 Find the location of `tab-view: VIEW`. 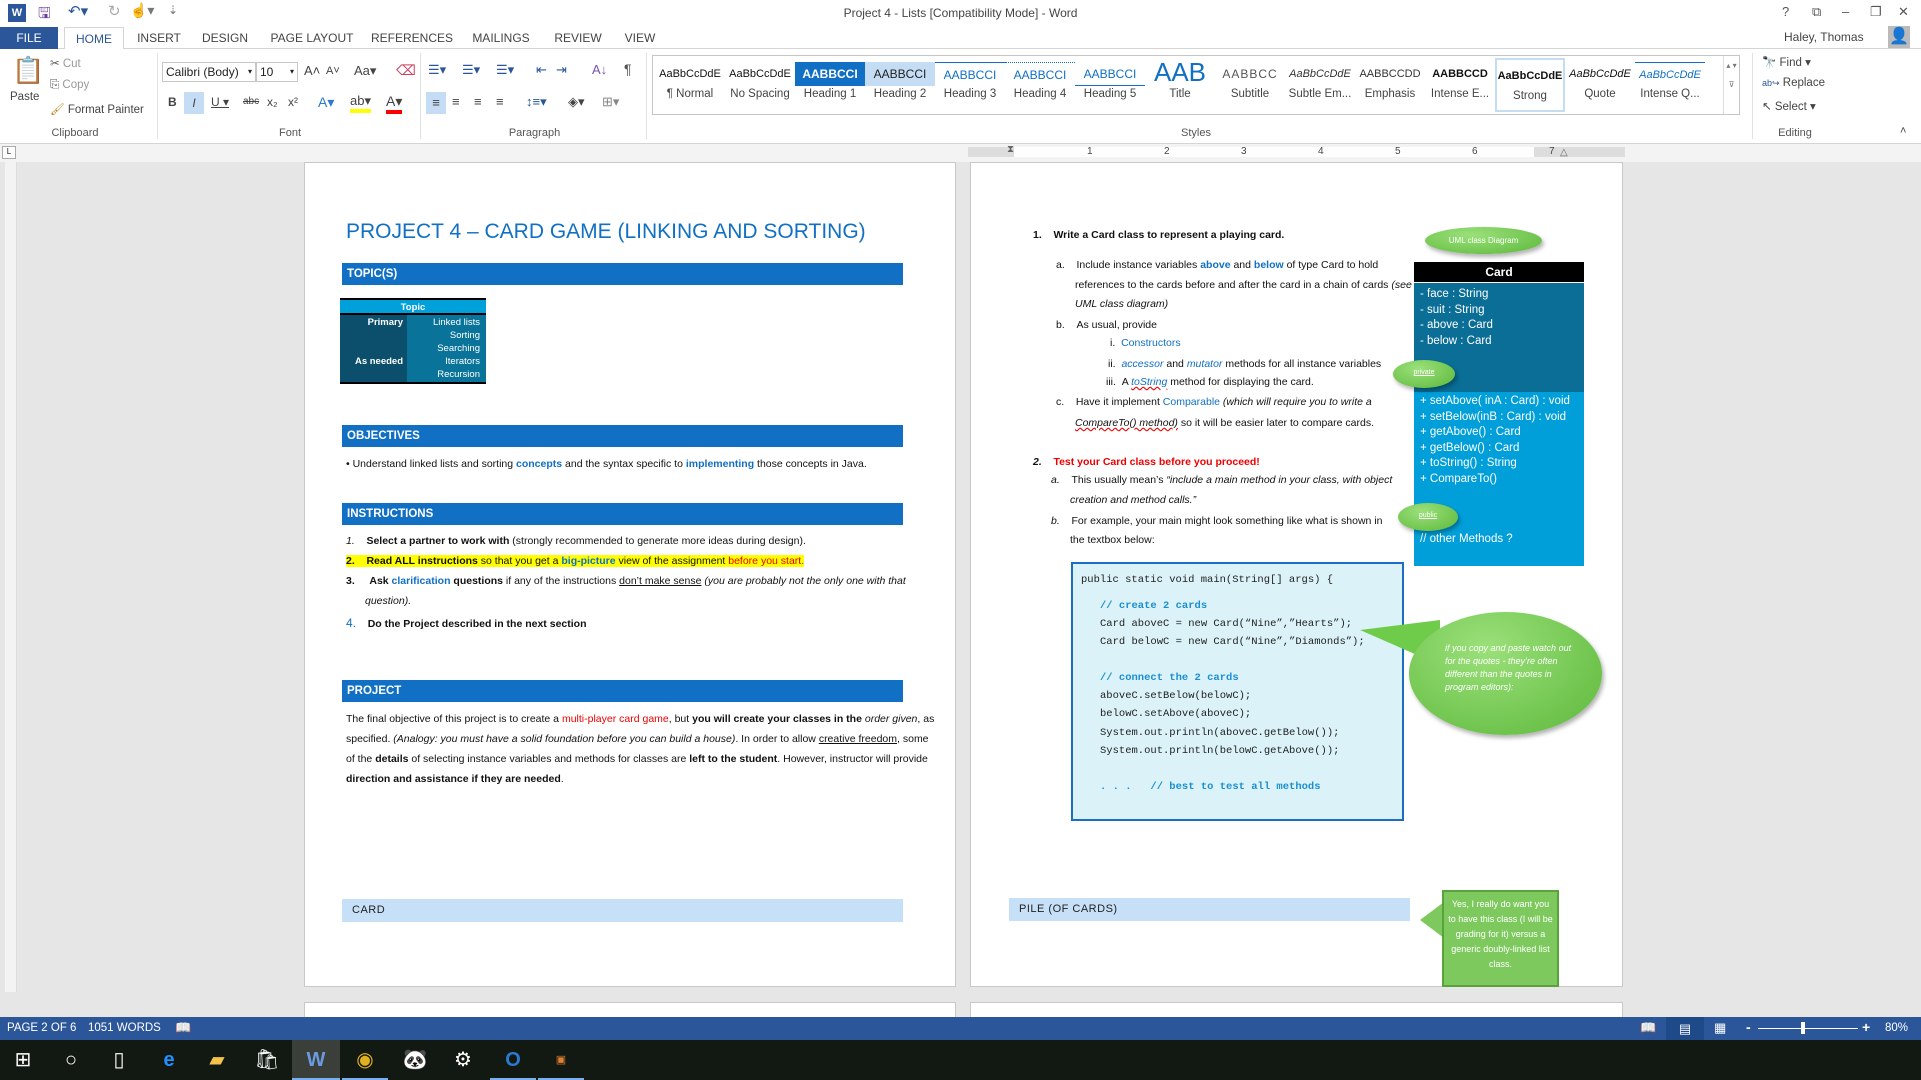

tab-view: VIEW is located at coordinates (640, 38).